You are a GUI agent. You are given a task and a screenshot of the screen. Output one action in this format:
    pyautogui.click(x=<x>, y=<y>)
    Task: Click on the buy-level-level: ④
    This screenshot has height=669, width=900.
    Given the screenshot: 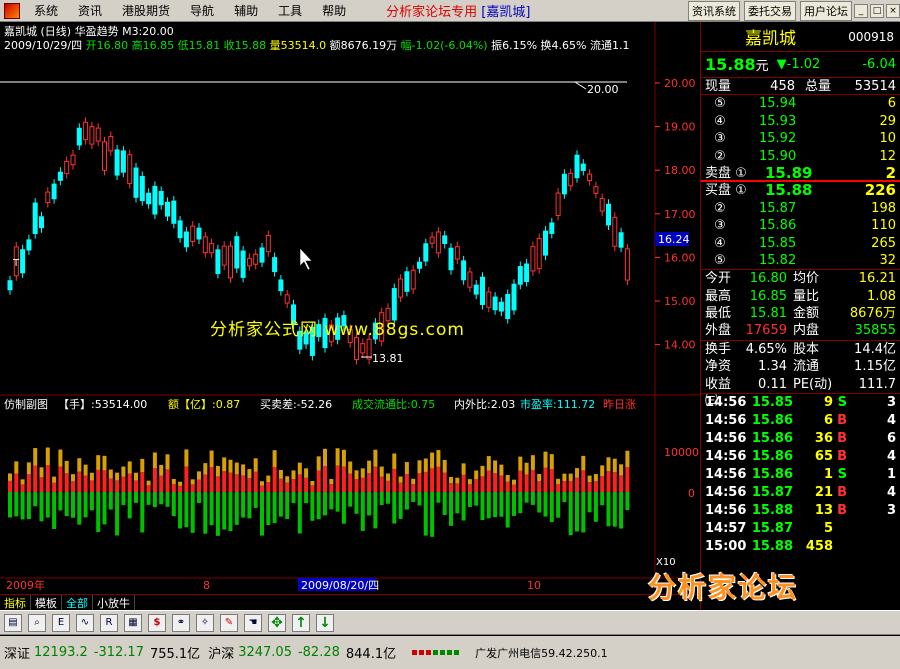 What is the action you would take?
    pyautogui.click(x=720, y=243)
    